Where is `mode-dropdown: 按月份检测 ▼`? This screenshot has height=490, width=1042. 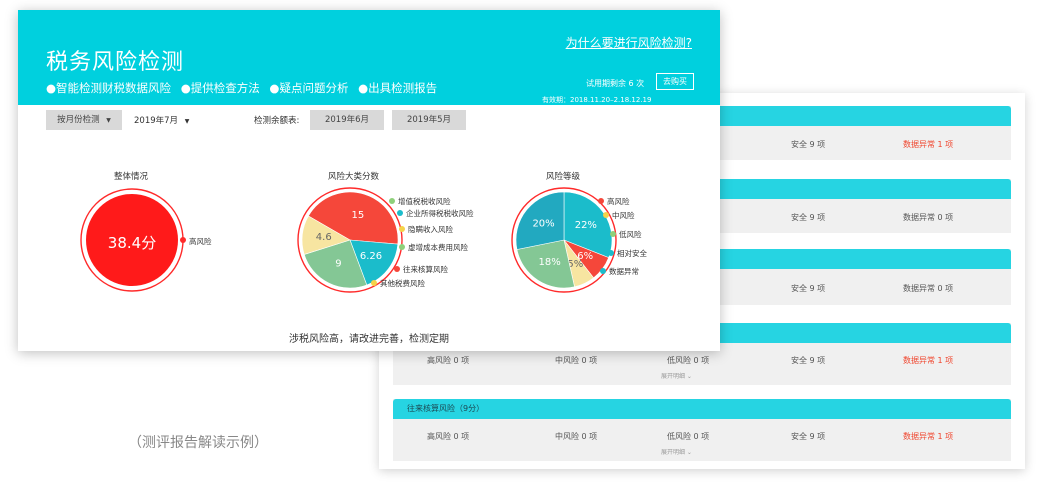 mode-dropdown: 按月份检测 ▼ is located at coordinates (84, 120).